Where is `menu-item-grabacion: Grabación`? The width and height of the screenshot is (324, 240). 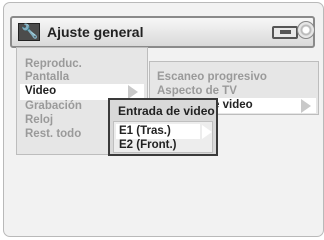 menu-item-grabacion: Grabación is located at coordinates (53, 106).